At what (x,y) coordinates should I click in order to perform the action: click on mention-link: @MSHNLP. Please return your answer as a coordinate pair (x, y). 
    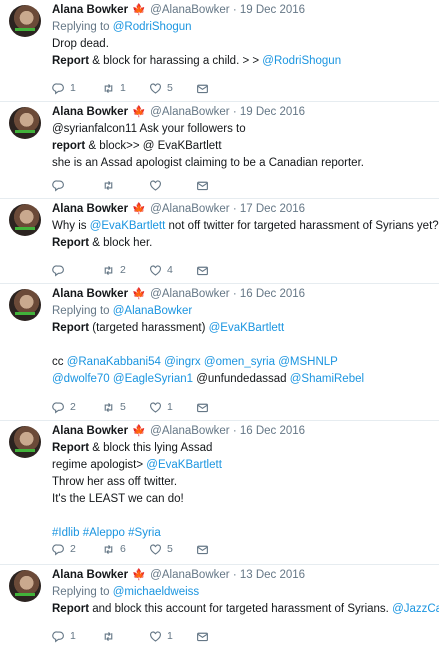
    Looking at the image, I should click on (308, 362).